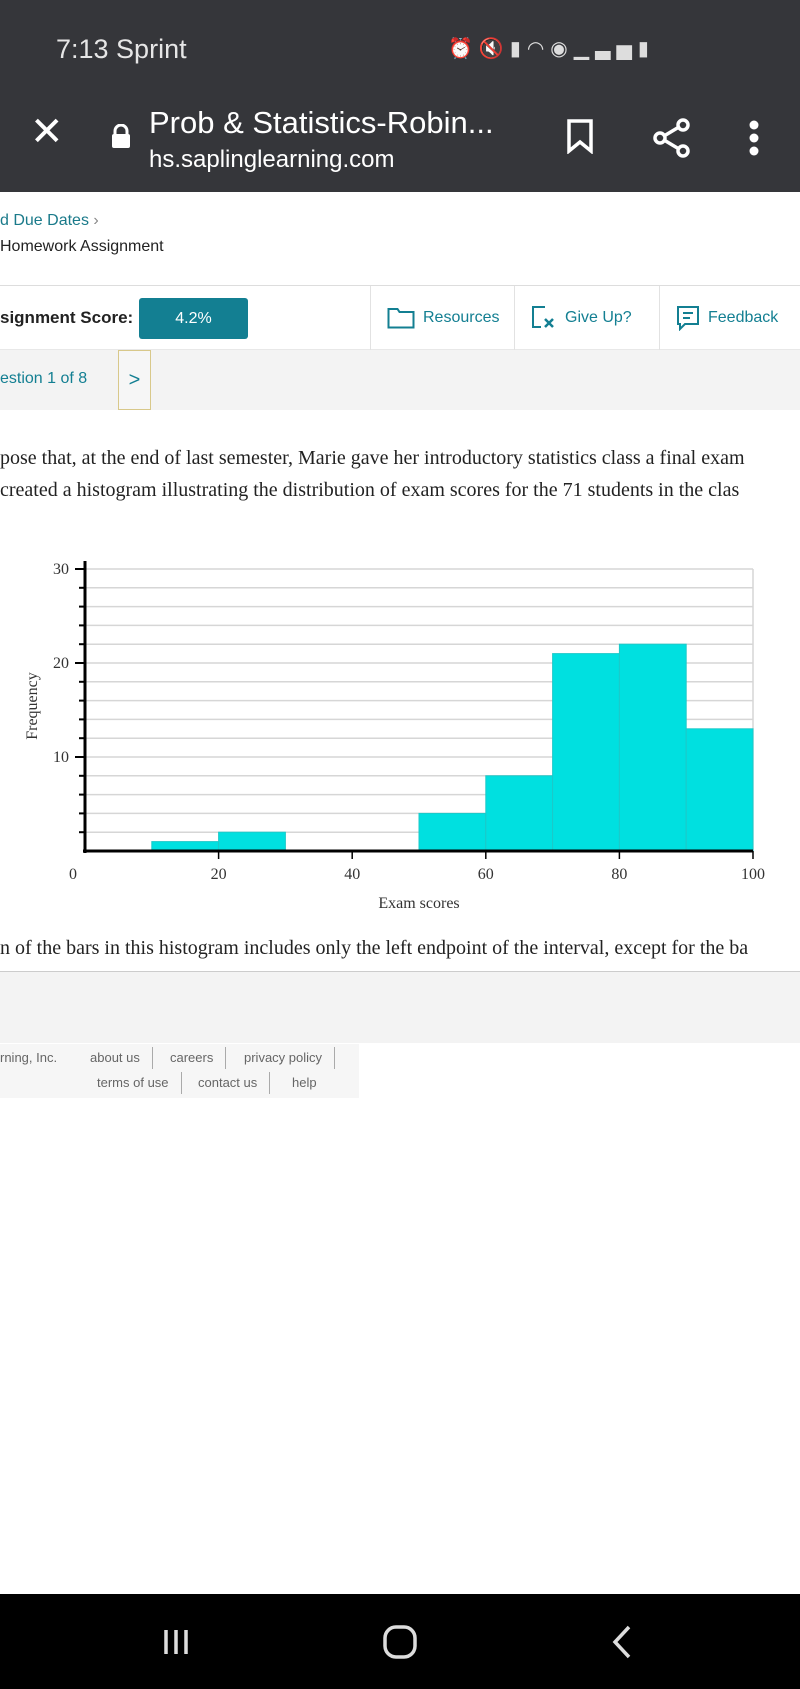 This screenshot has width=800, height=1689. Describe the element at coordinates (463, 49) in the screenshot. I see `alarm-icon: ⏰` at that location.